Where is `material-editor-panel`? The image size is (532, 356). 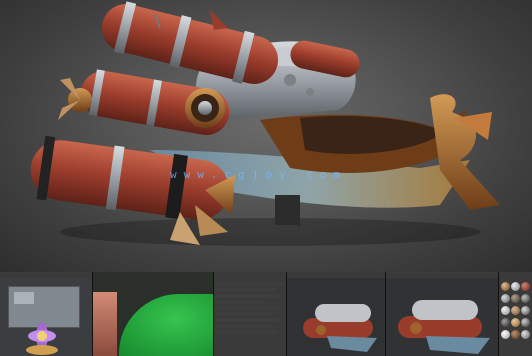 material-editor-panel is located at coordinates (250, 314).